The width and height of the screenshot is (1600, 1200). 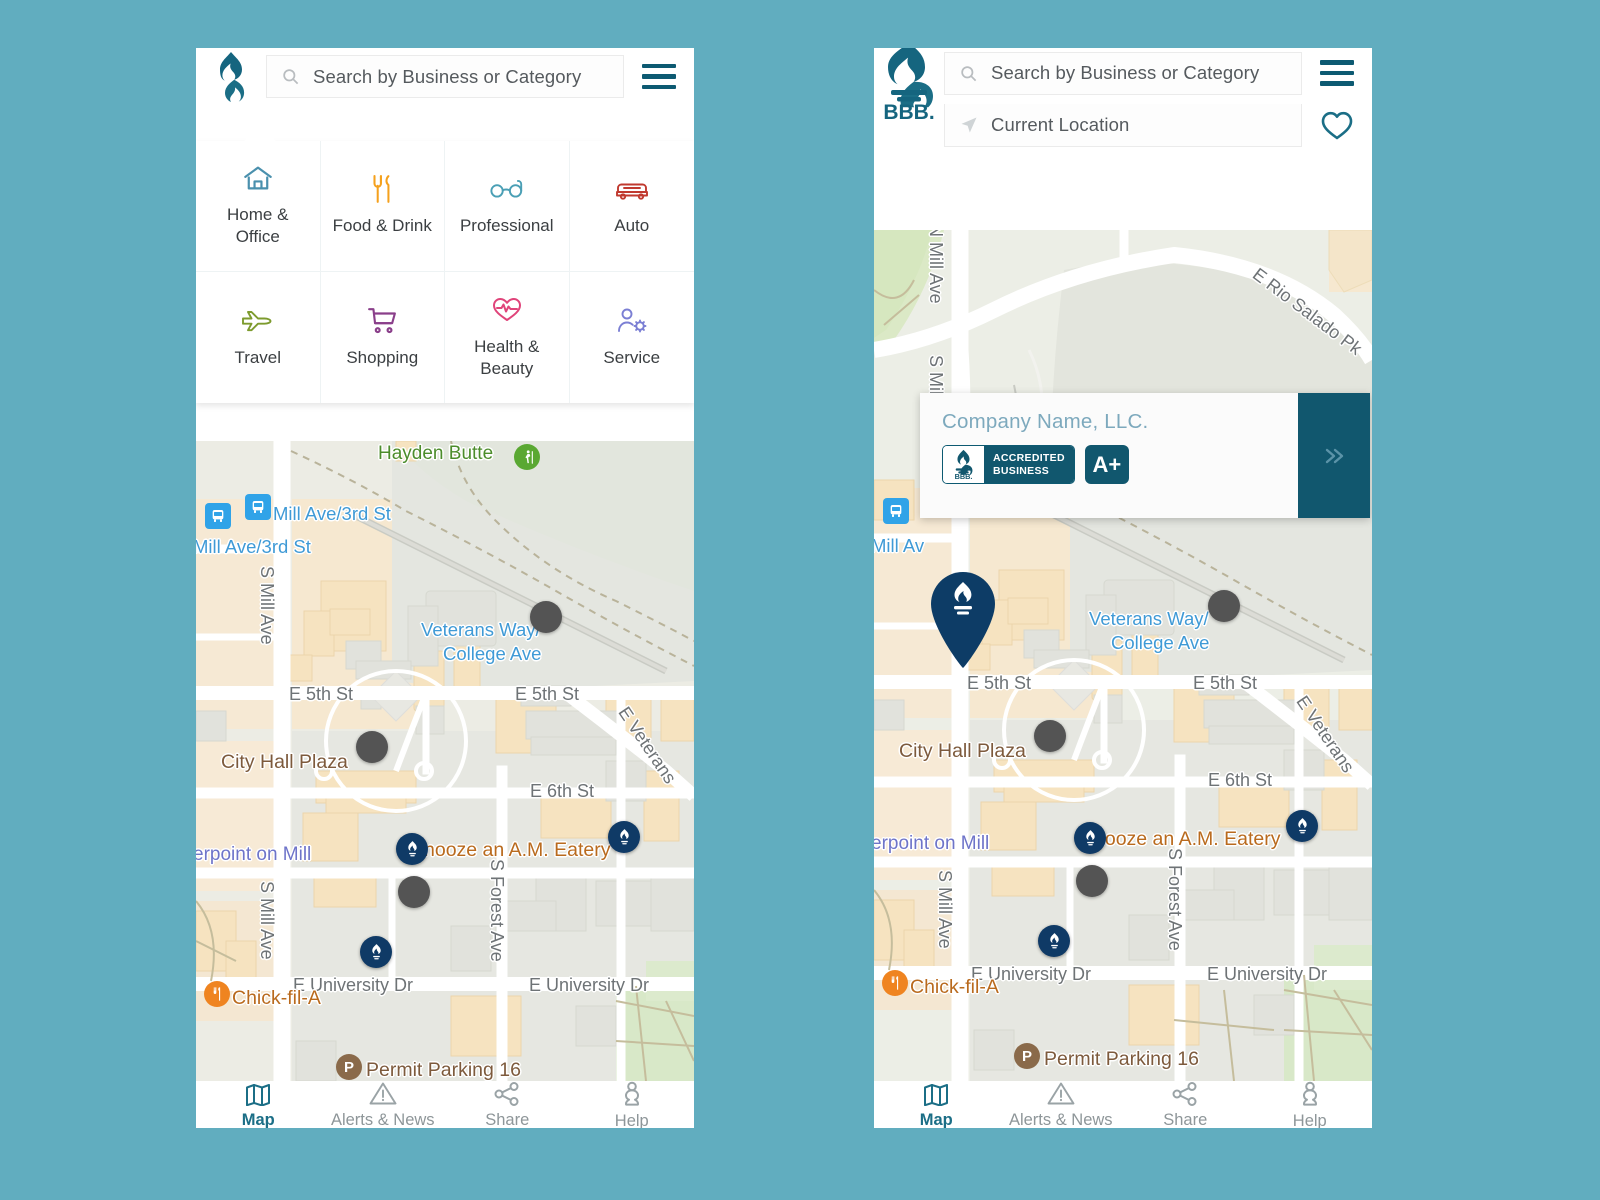 I want to click on bottom-nav-right: Map Alerts & News Share Help, so click(x=1123, y=1104).